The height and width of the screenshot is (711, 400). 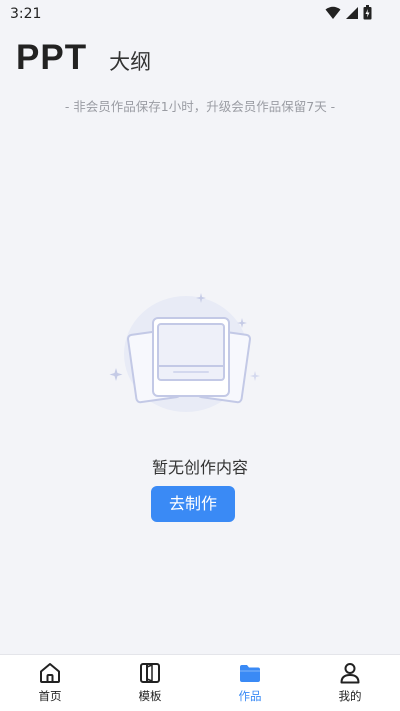 I want to click on nav-item-profile: 我的, so click(x=350, y=683).